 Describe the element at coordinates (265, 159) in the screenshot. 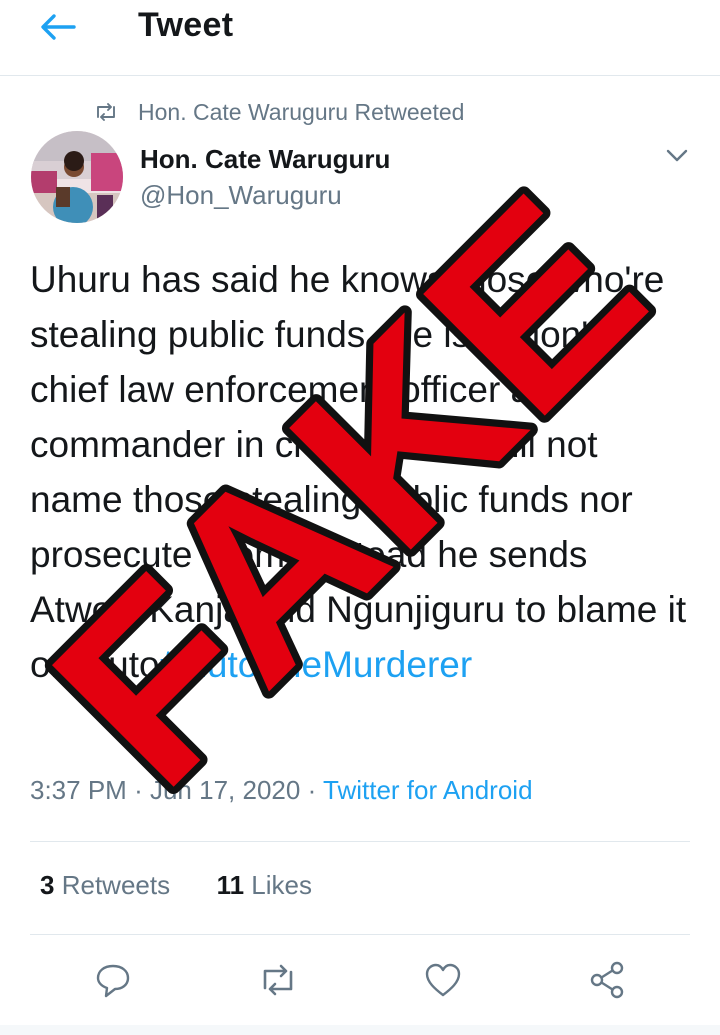

I see `author-name: Hon. Cate Waruguru` at that location.